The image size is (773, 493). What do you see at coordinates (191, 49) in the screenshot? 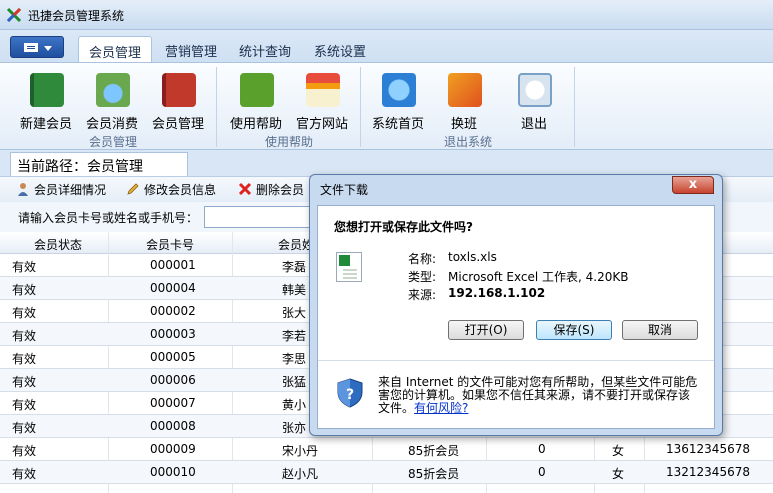
I see `tab-marketing: 营销管理` at bounding box center [191, 49].